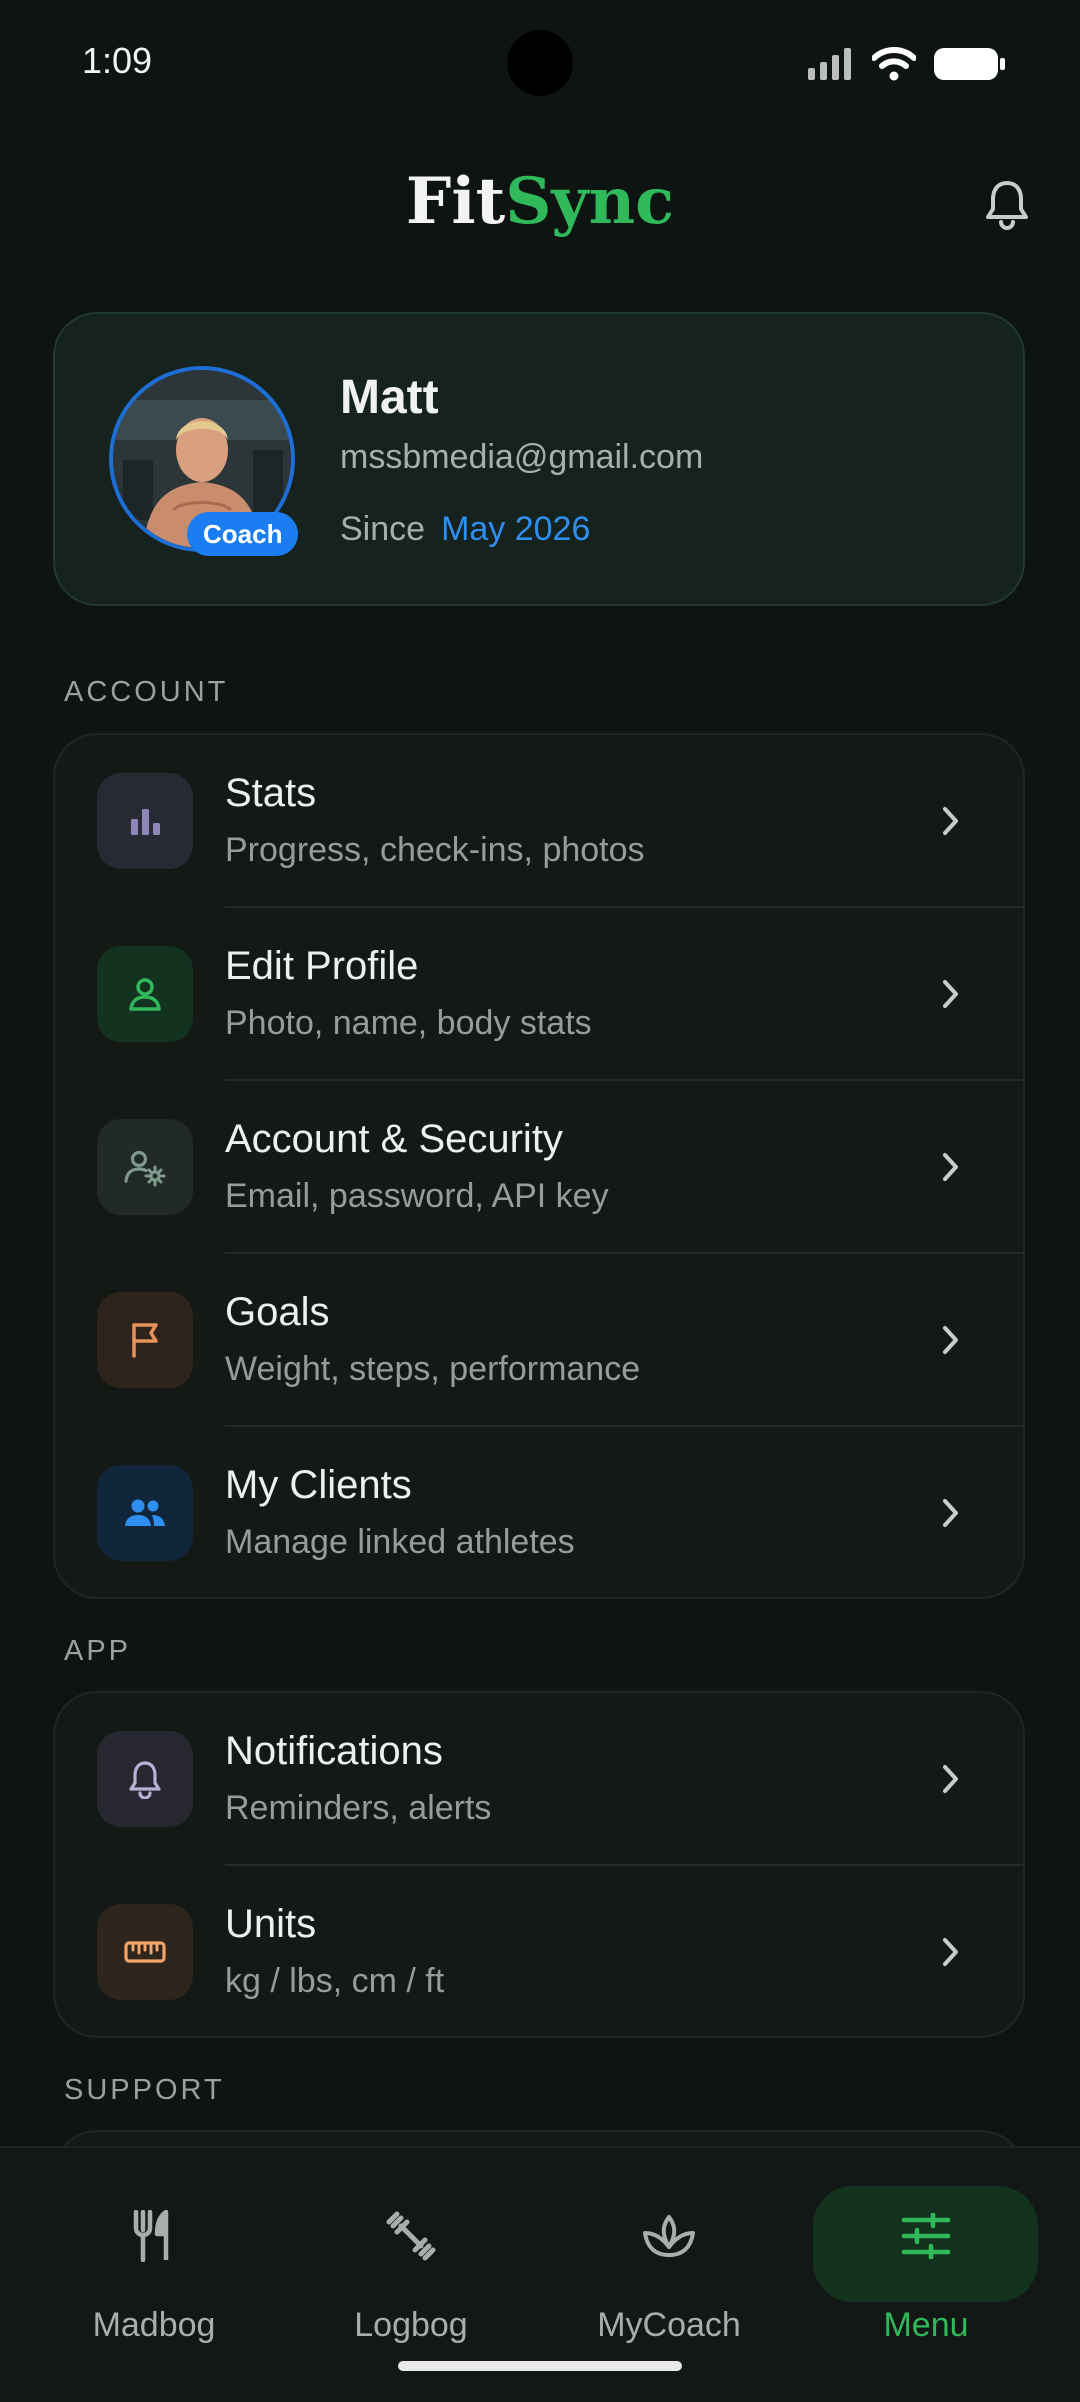 The width and height of the screenshot is (1080, 2402). I want to click on menu-item-units: Units kg / lbs, cm / ft, so click(539, 1951).